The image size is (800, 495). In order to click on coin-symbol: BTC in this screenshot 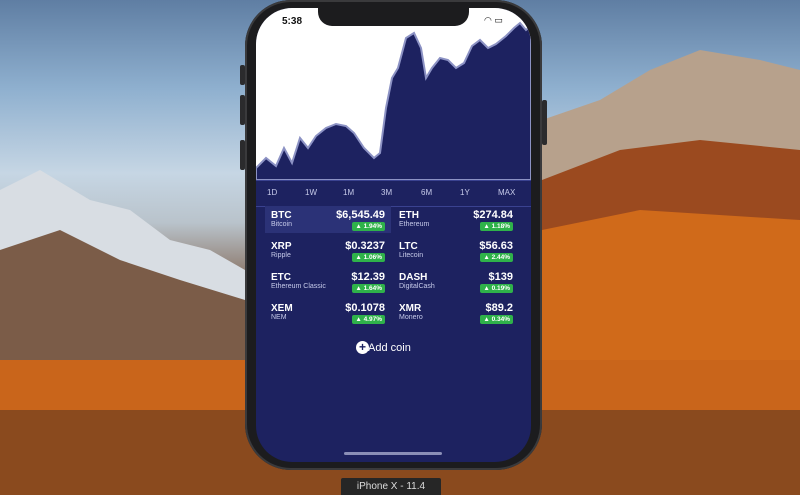, I will do `click(281, 215)`.